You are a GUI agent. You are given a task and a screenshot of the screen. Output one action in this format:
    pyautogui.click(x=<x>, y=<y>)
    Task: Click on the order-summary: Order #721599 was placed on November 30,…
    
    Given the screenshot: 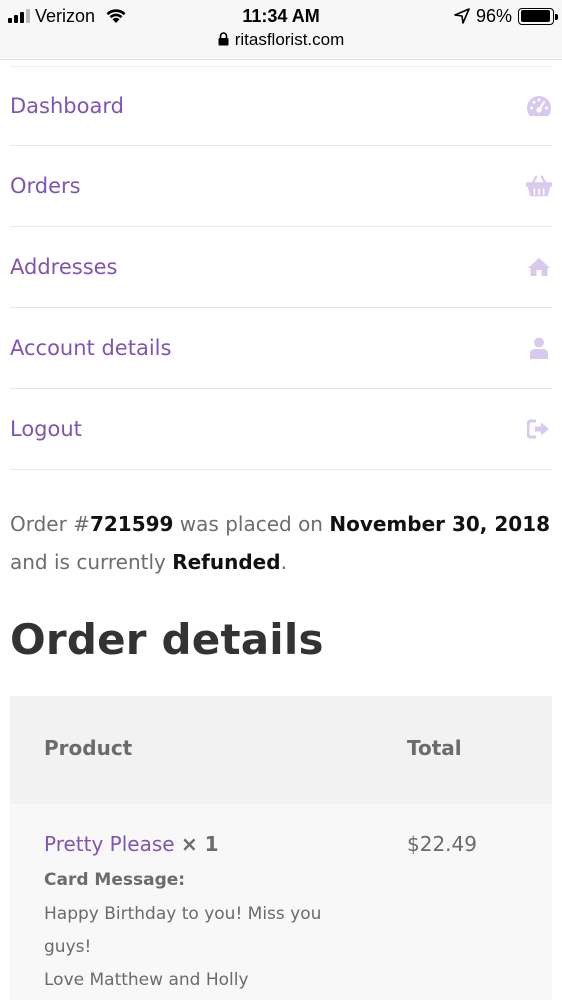 What is the action you would take?
    pyautogui.click(x=282, y=543)
    